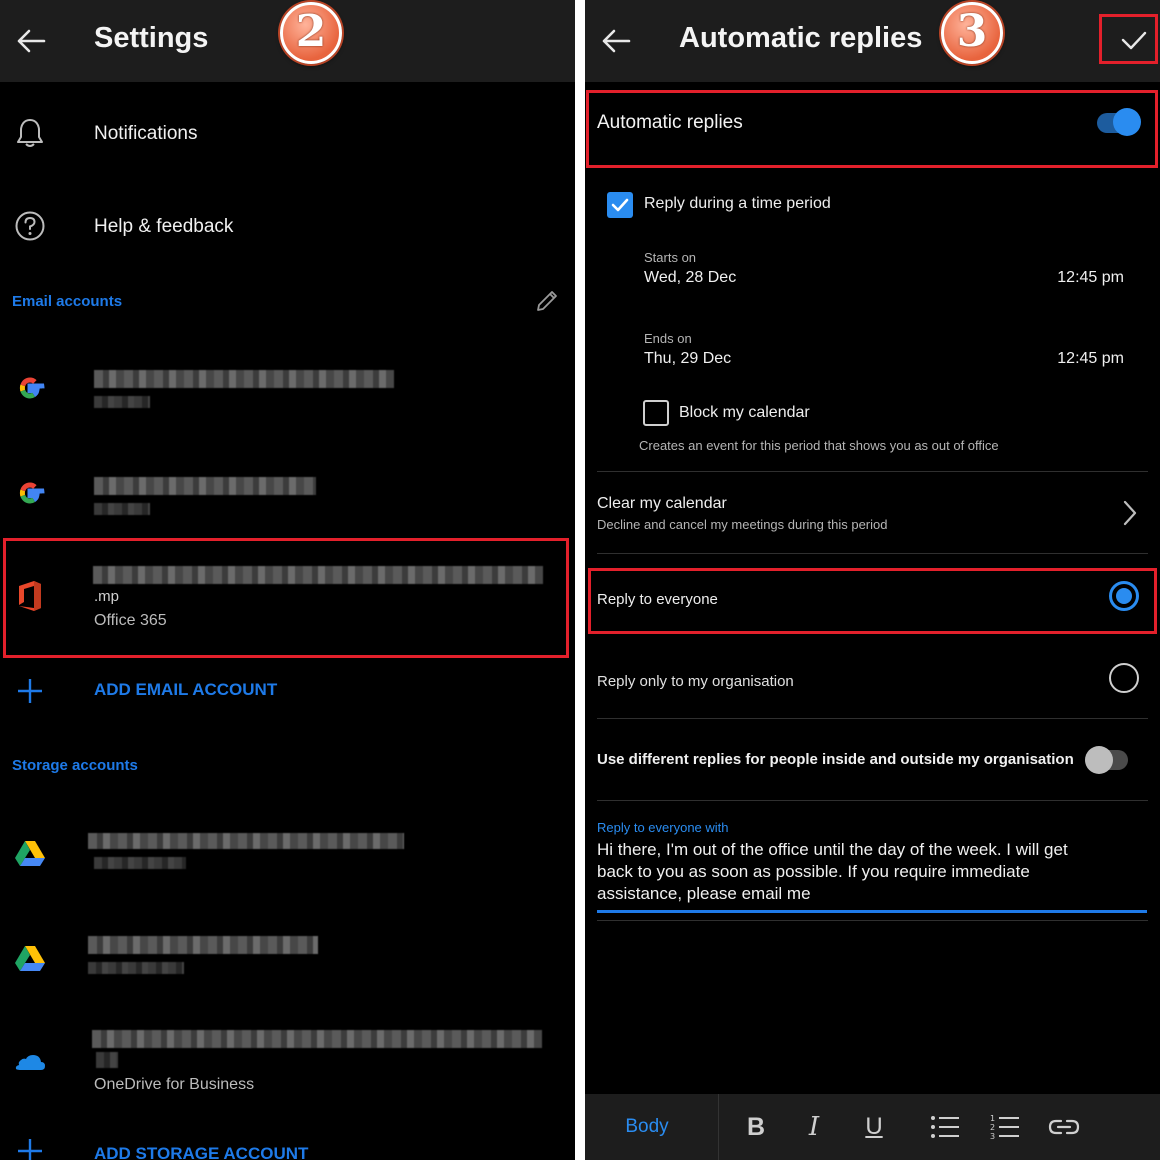 The height and width of the screenshot is (1160, 1160). Describe the element at coordinates (872, 911) in the screenshot. I see `textarea-focus-underline` at that location.